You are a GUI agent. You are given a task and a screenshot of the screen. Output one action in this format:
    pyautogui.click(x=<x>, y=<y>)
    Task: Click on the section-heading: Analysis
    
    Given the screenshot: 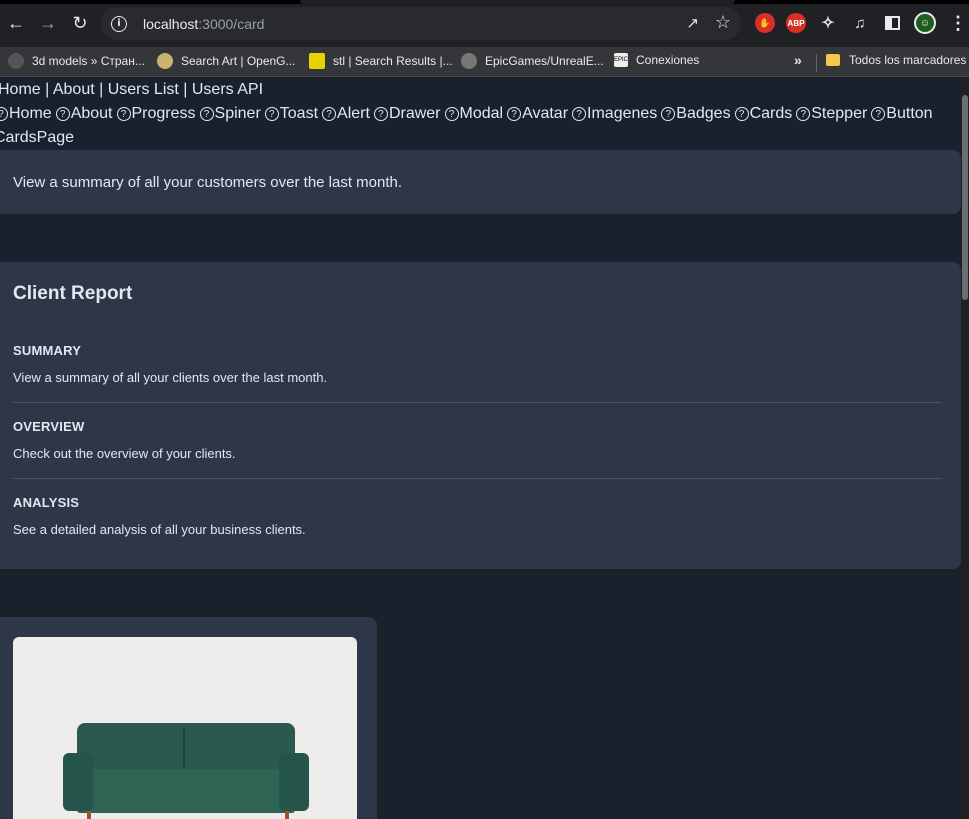 What is the action you would take?
    pyautogui.click(x=46, y=502)
    